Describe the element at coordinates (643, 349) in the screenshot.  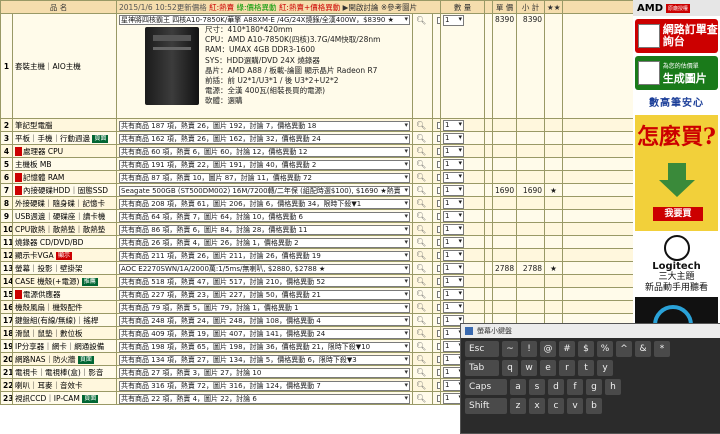
I see `key-char: &` at that location.